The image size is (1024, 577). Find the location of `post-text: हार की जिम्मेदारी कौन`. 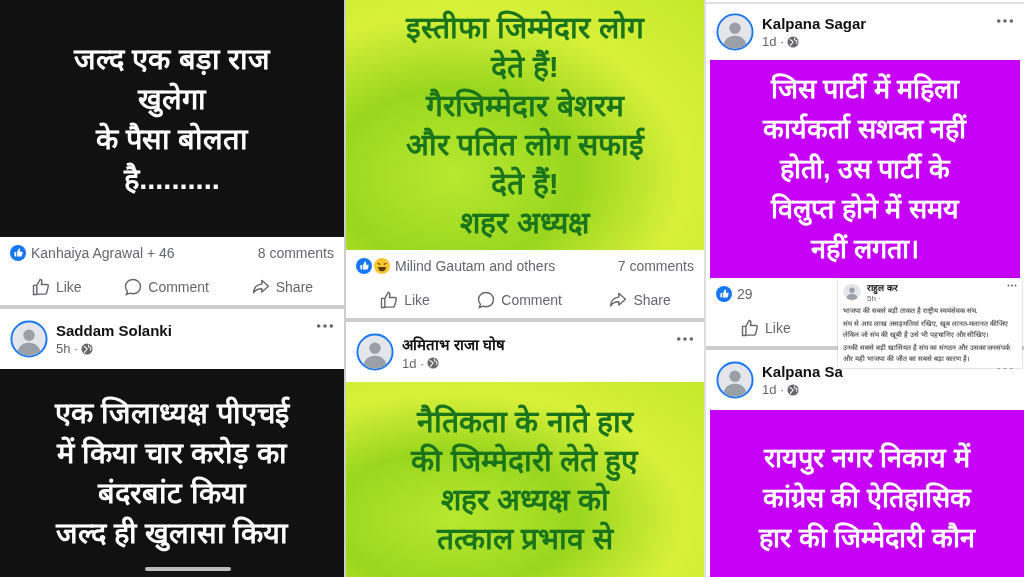

post-text: हार की जिम्मेदारी कौन is located at coordinates (867, 538).